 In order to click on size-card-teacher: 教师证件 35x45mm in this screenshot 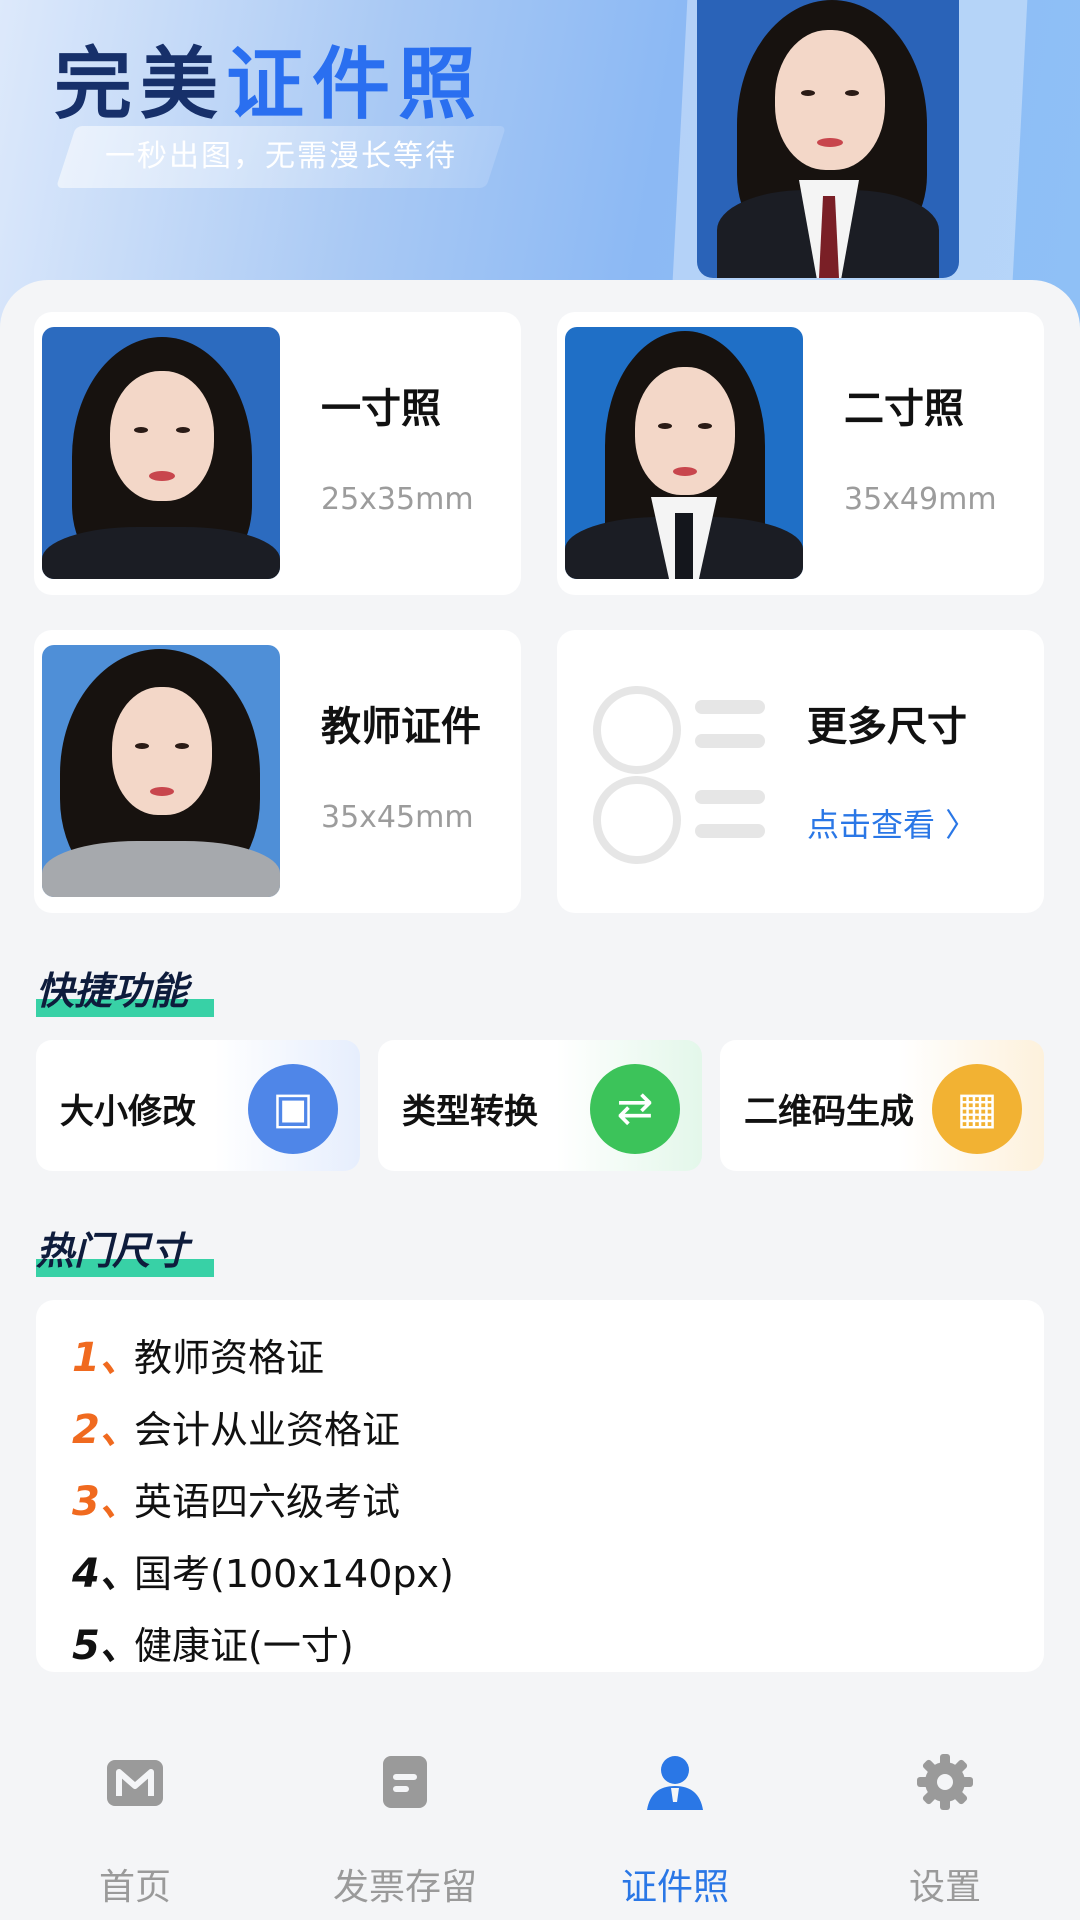, I will do `click(277, 771)`.